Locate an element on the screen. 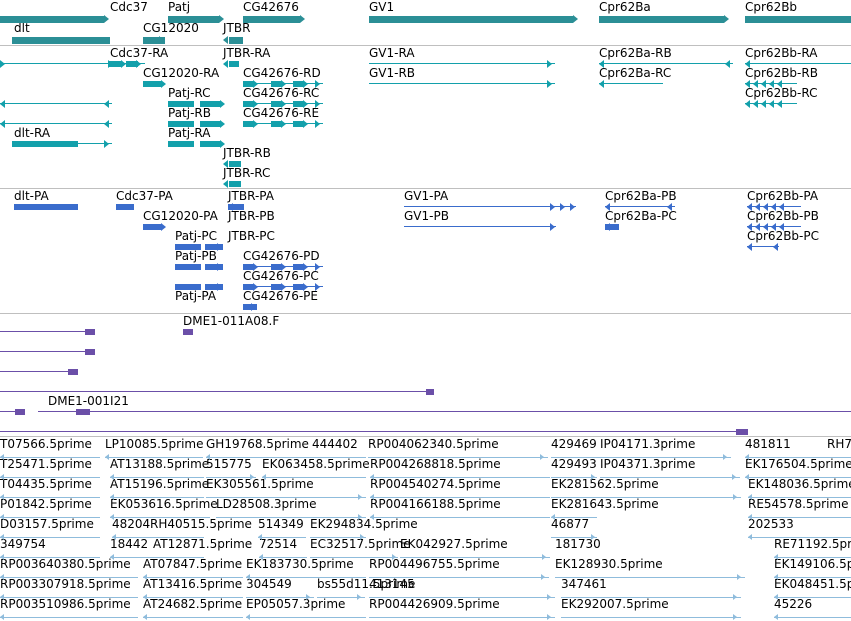  feature-label-ip04171-3prime: IP04171.3prime is located at coordinates (647, 444).